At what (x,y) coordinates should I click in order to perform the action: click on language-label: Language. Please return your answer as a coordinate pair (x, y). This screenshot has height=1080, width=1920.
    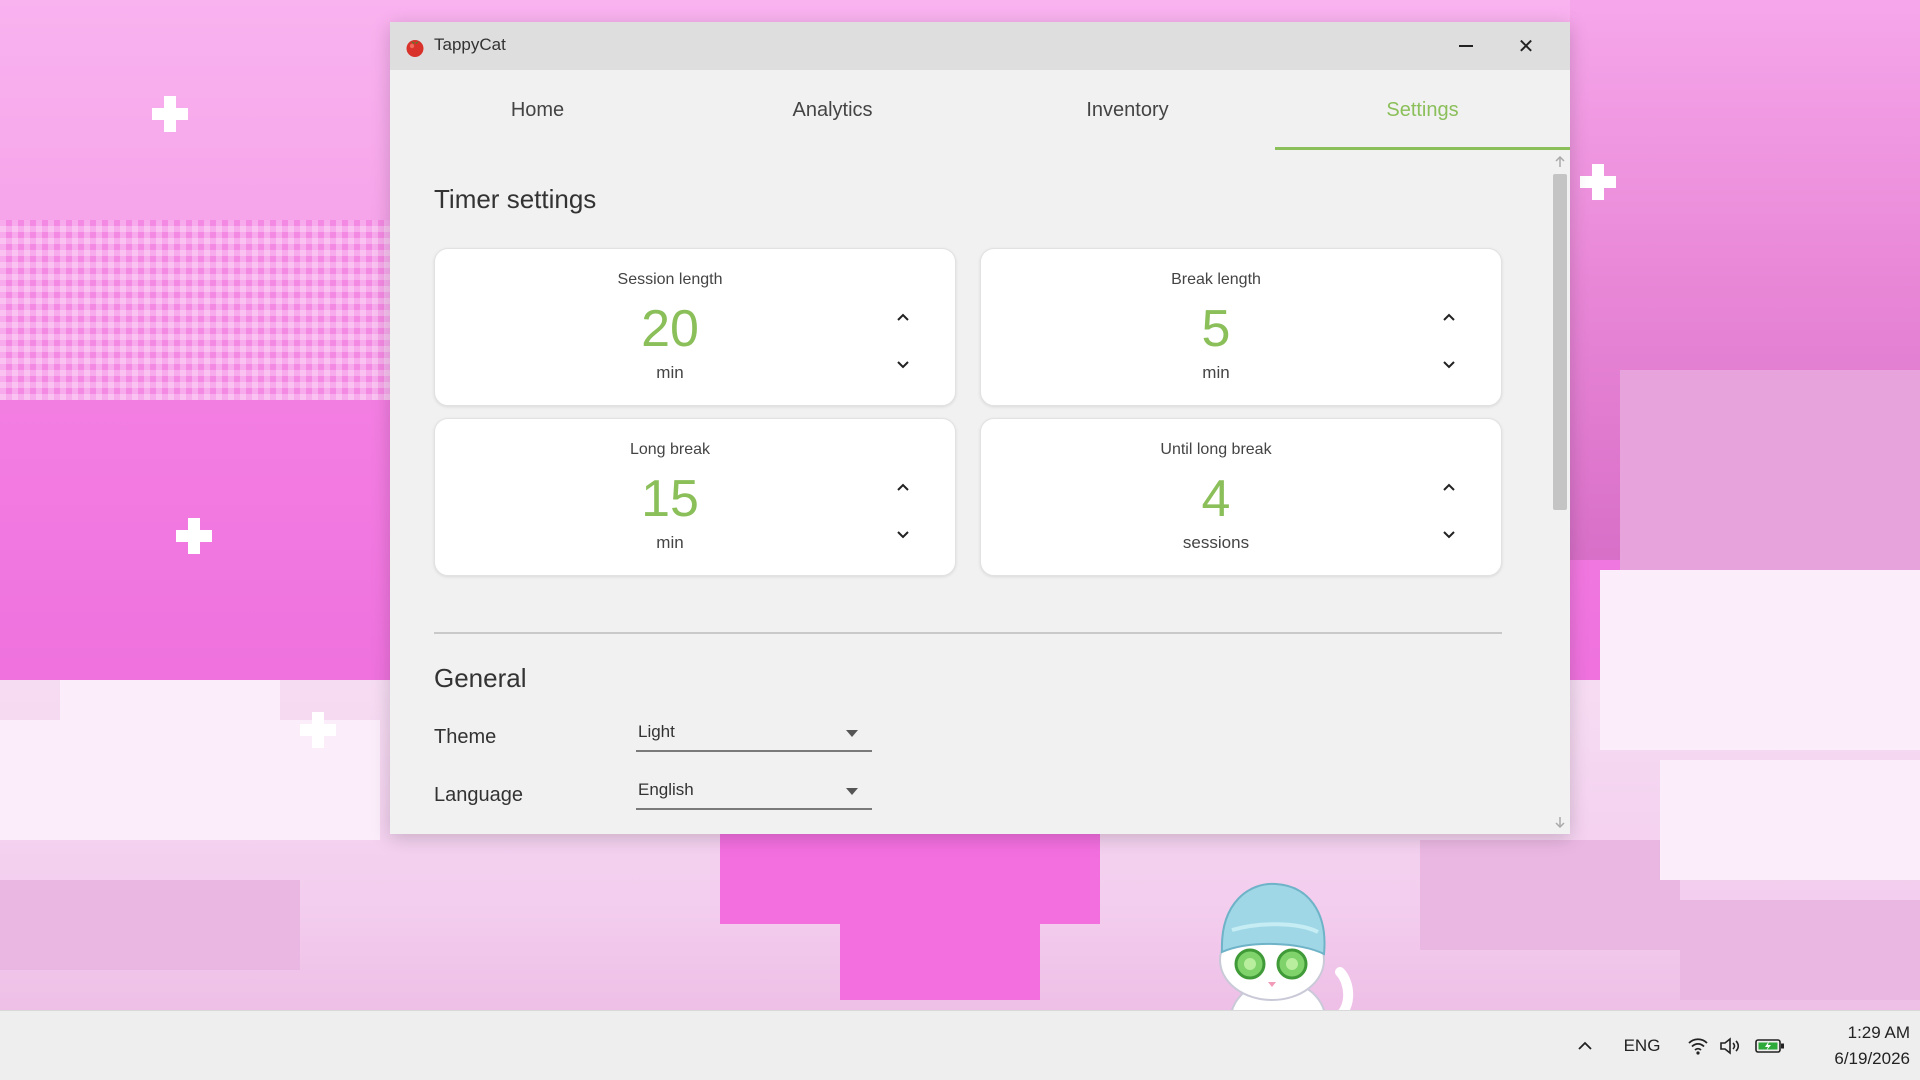
    Looking at the image, I should click on (478, 795).